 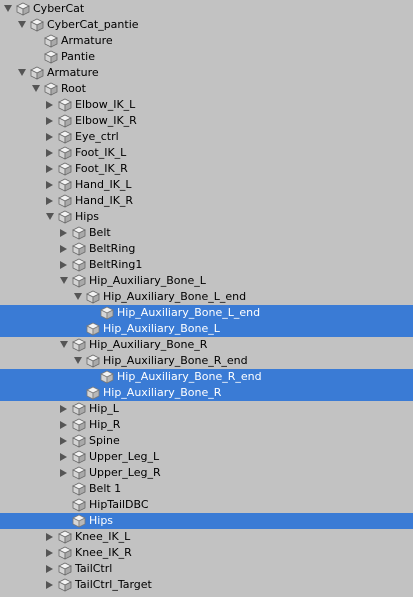 I want to click on tree-row: Spine, so click(x=206, y=441).